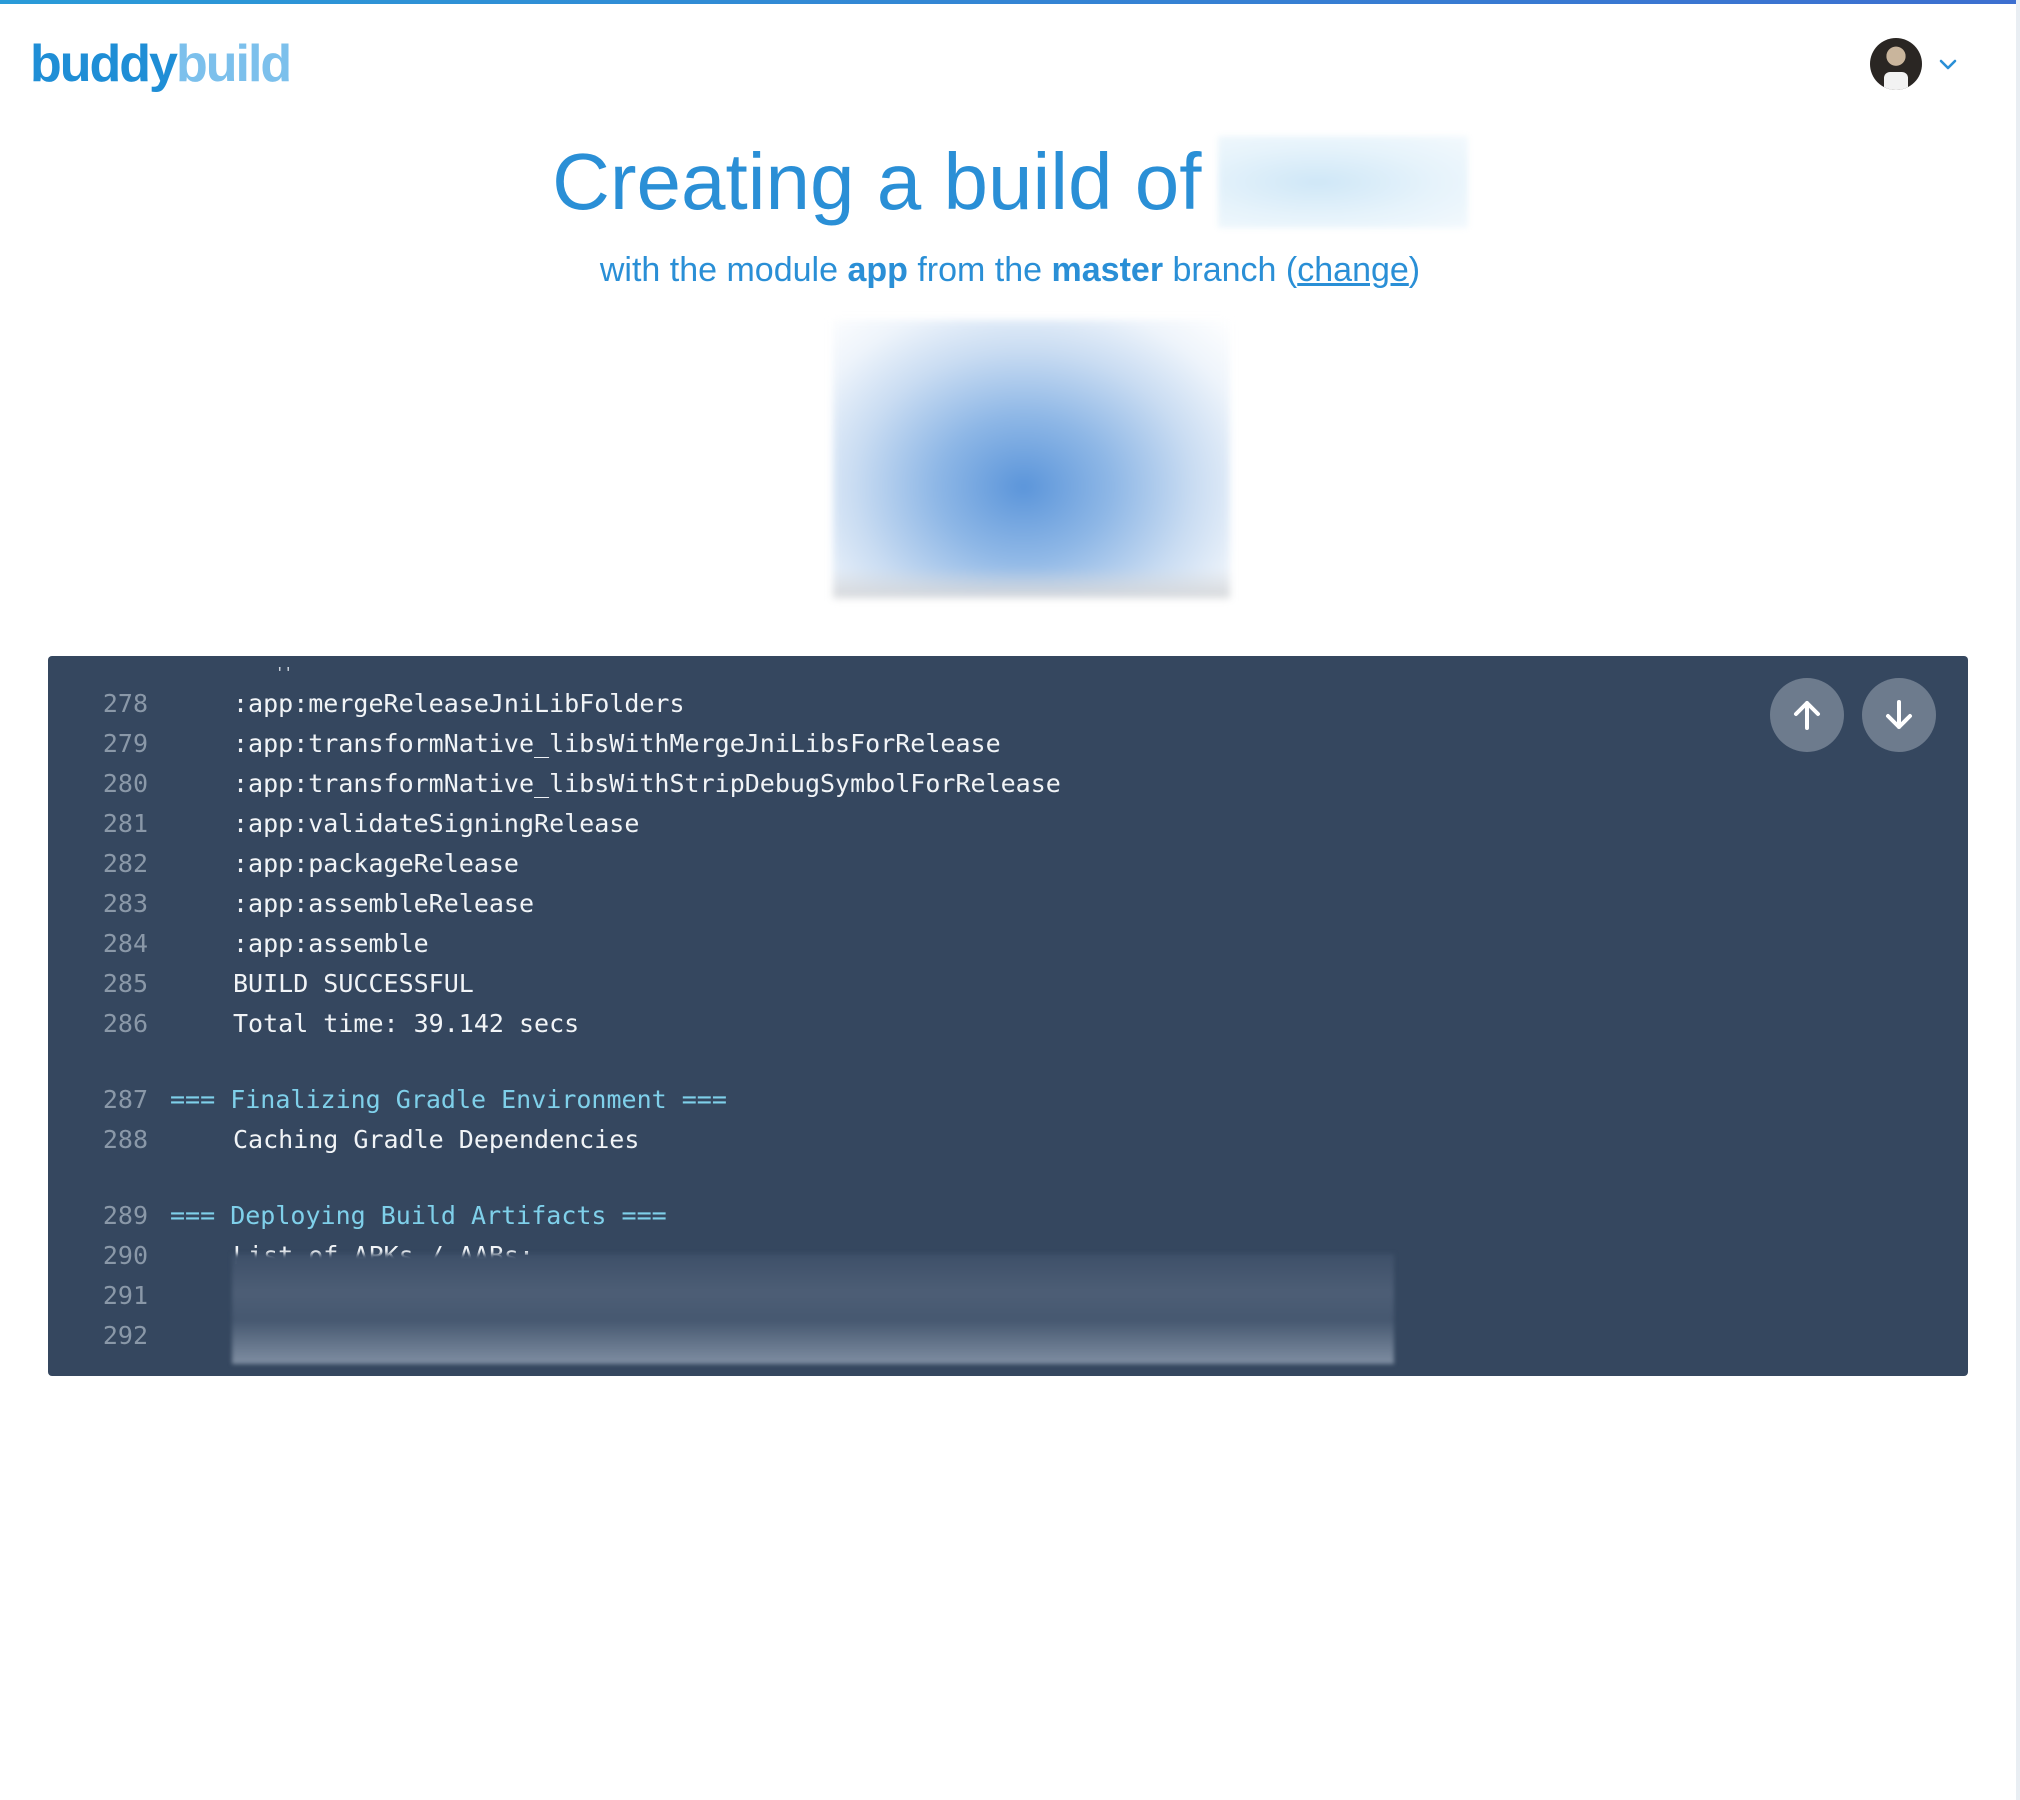 Image resolution: width=2020 pixels, height=1800 pixels. What do you see at coordinates (125, 1139) in the screenshot?
I see `log-line-number: 288` at bounding box center [125, 1139].